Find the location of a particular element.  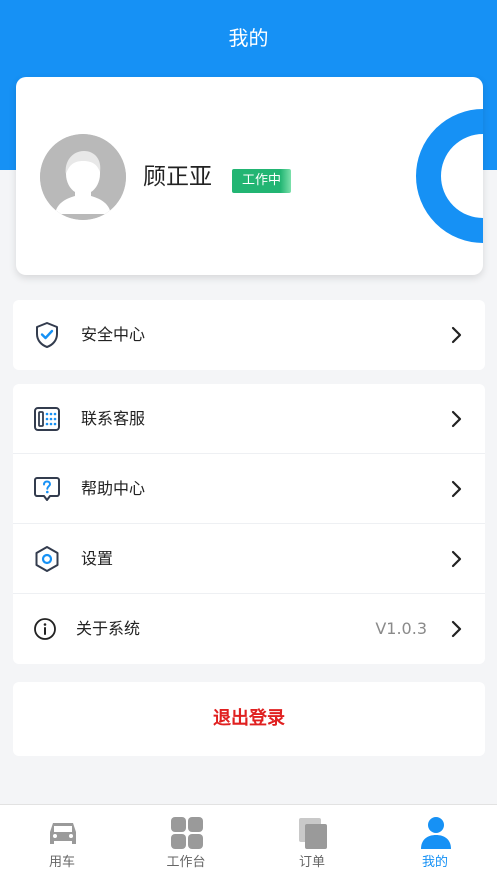

bottom-tab-bar: 用车 工作台 订单 我的 is located at coordinates (248, 843).